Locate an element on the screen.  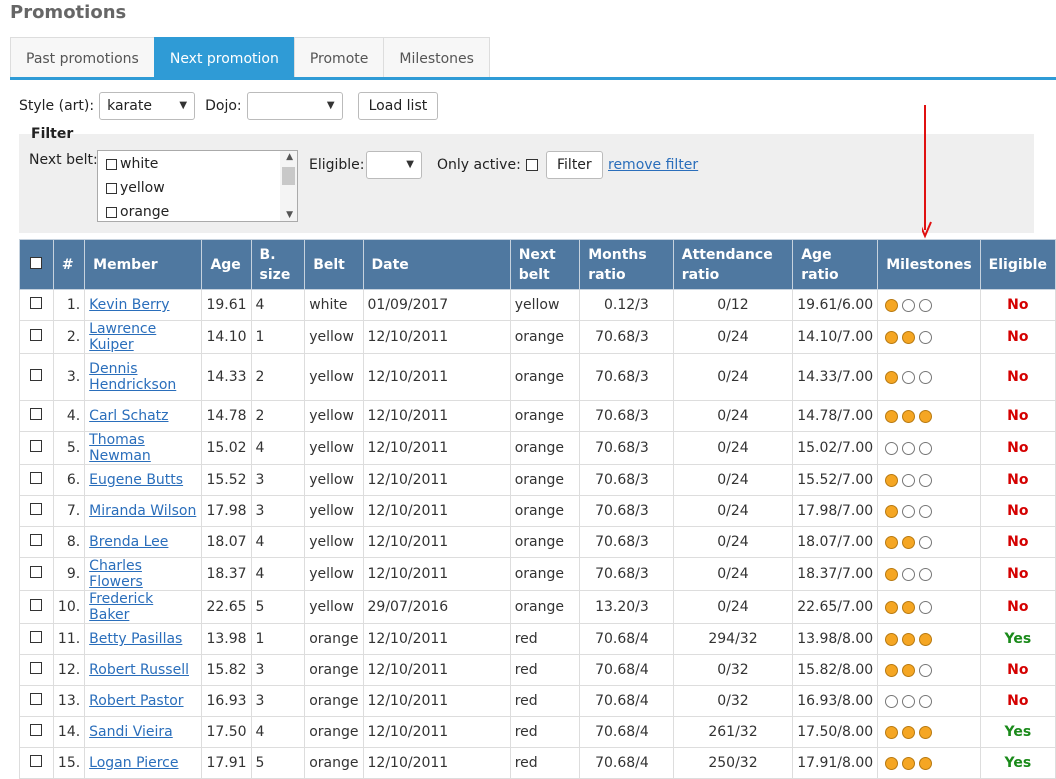
tab-milestones: Milestones is located at coordinates (436, 57).